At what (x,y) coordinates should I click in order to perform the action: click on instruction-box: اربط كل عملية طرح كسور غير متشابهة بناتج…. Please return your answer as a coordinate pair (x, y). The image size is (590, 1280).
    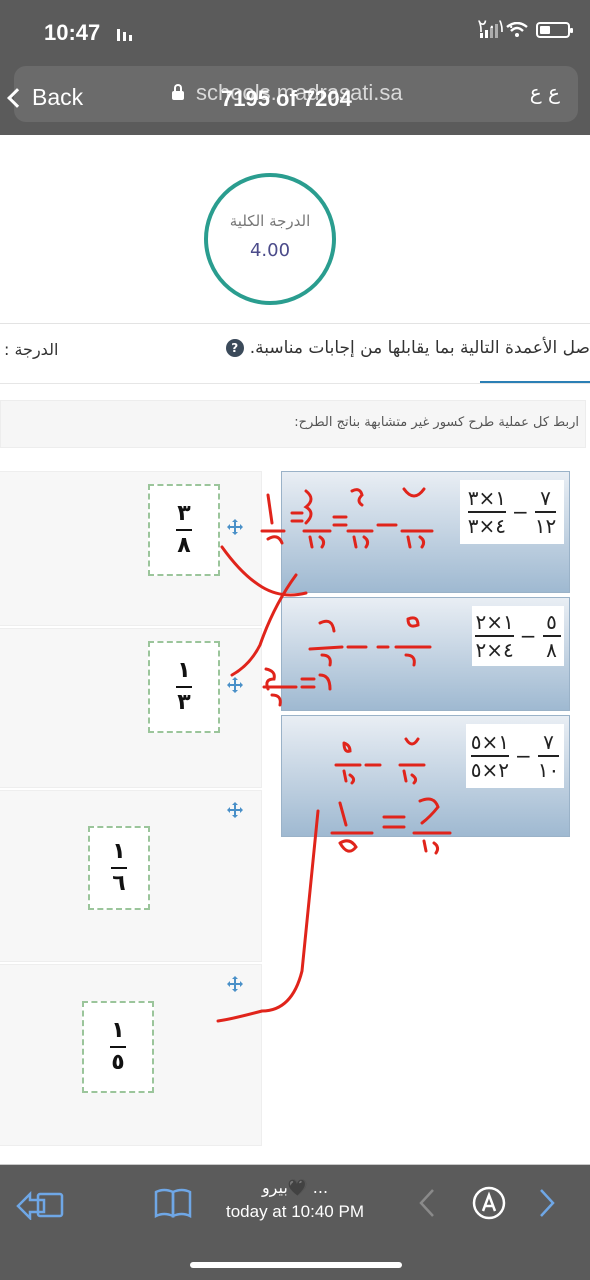
    Looking at the image, I should click on (293, 424).